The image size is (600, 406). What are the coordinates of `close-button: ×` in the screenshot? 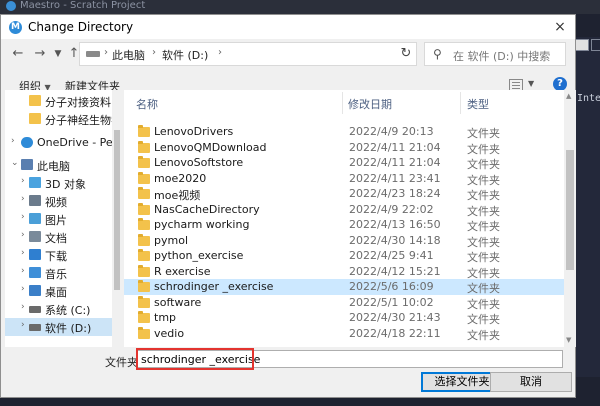 It's located at (560, 27).